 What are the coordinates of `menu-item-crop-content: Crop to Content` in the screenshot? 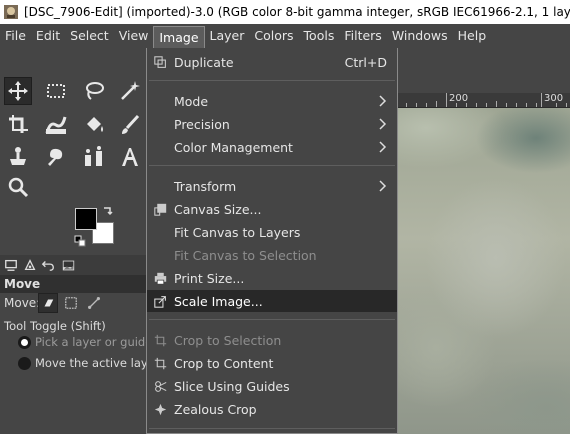 It's located at (272, 363).